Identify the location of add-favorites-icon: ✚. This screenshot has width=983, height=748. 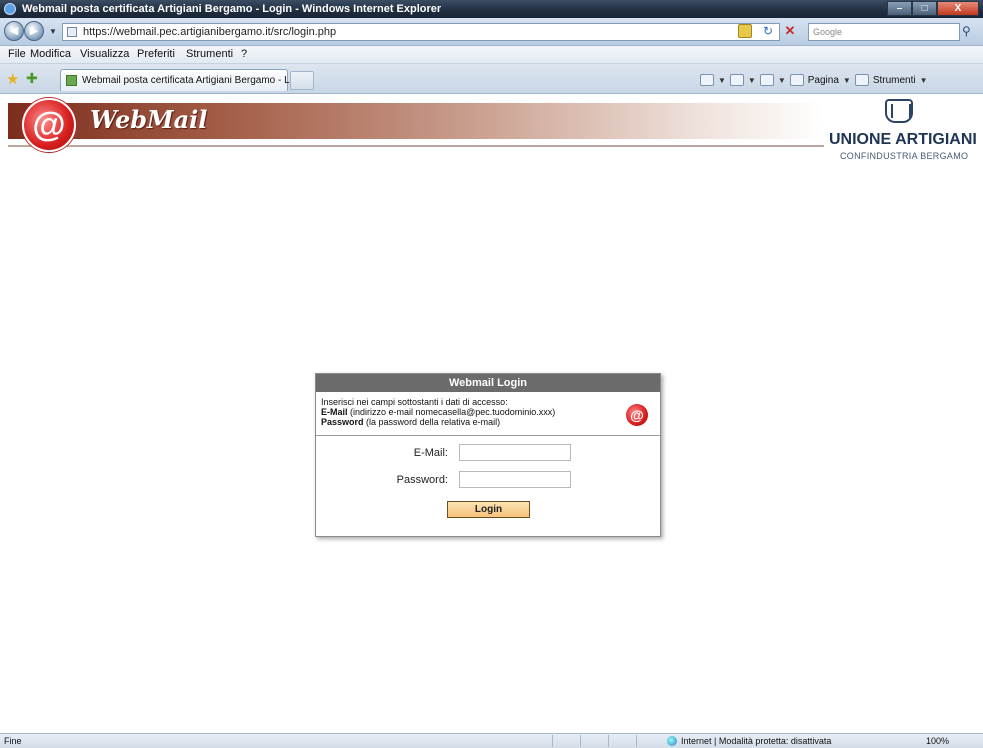
(32, 78).